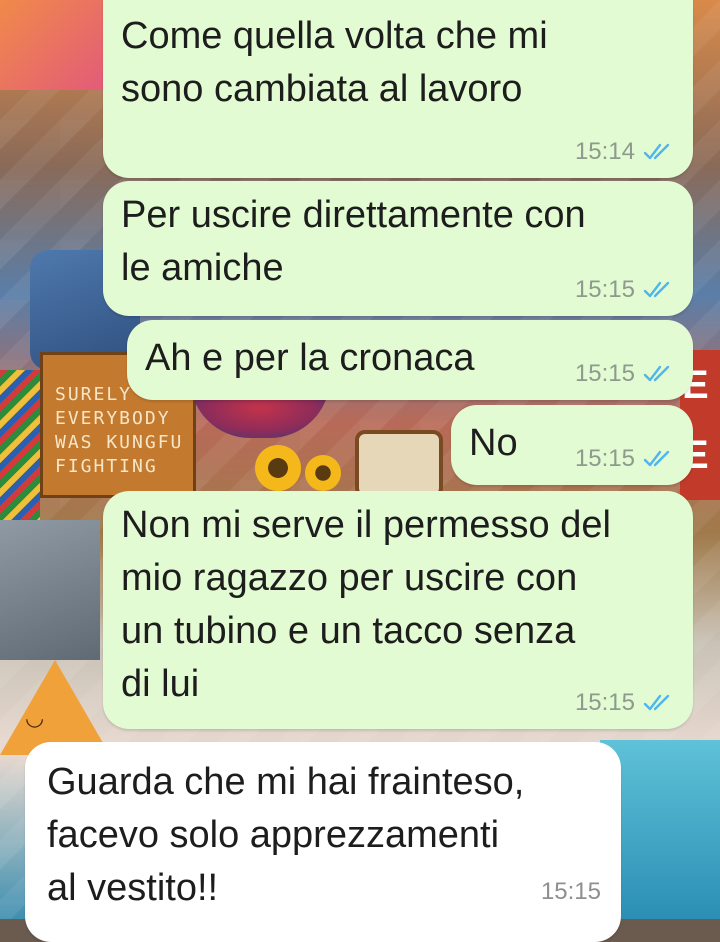  What do you see at coordinates (493, 443) in the screenshot?
I see `message-text: No` at bounding box center [493, 443].